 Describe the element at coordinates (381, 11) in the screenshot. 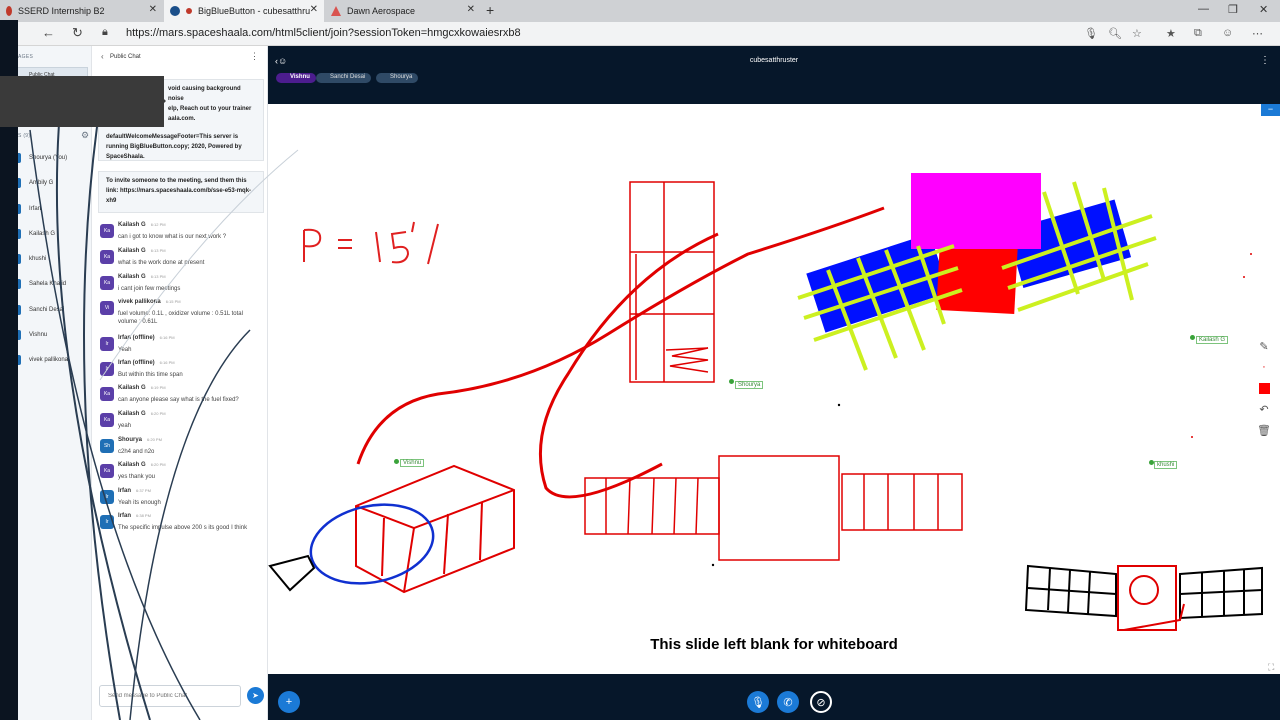

I see `tab-label: Dawn Aerospace` at that location.